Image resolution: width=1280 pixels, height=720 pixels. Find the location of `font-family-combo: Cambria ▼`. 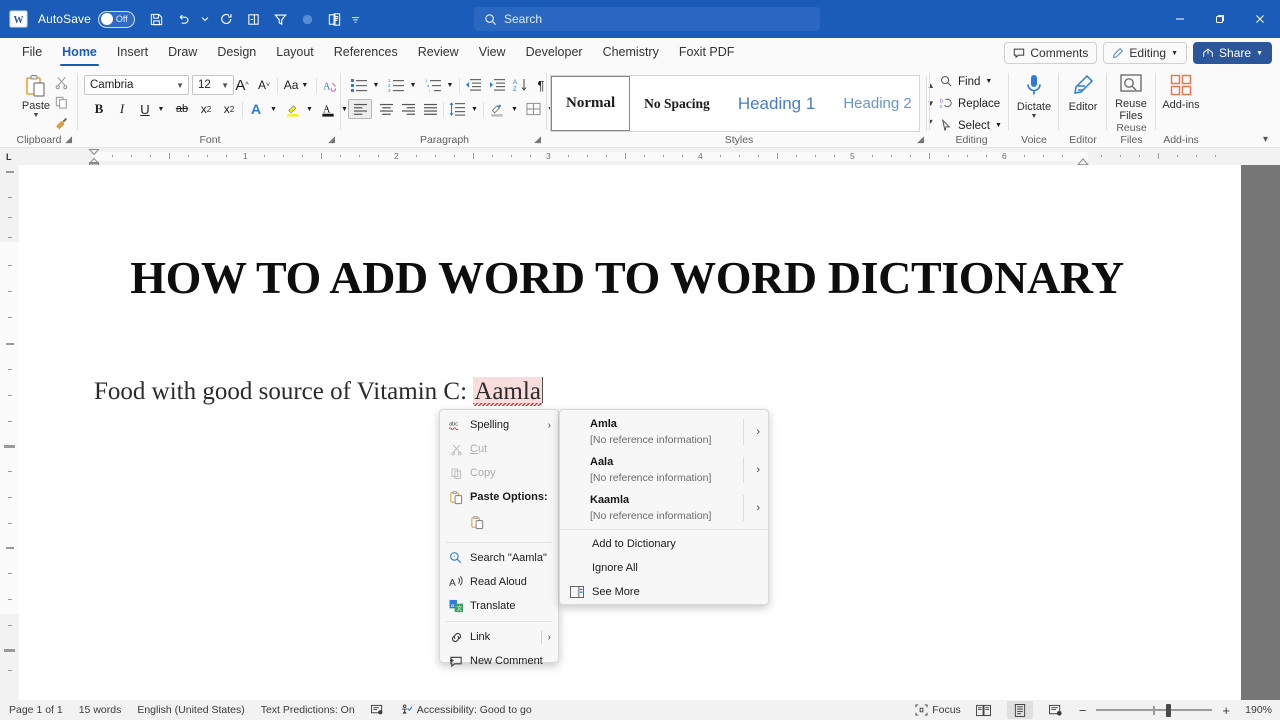

font-family-combo: Cambria ▼ is located at coordinates (136, 85).